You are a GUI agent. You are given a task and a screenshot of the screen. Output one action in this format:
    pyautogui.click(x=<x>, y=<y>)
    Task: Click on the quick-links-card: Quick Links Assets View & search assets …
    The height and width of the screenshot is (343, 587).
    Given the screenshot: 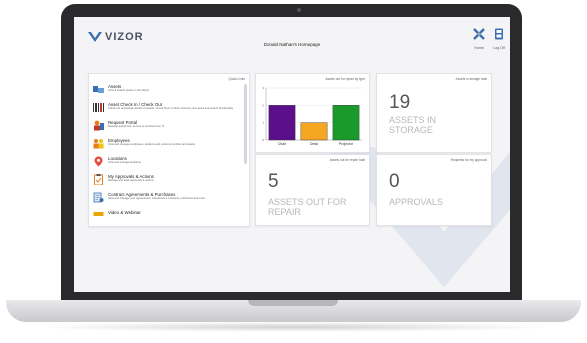 What is the action you would take?
    pyautogui.click(x=169, y=150)
    